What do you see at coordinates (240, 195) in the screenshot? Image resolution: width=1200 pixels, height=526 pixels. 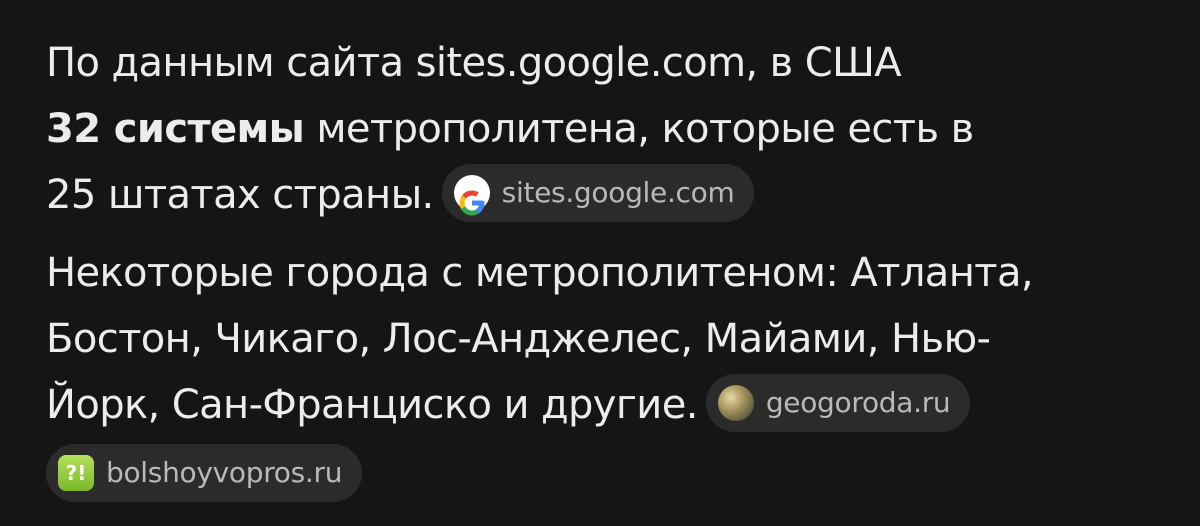 I see `answer-line-text: 25 штатах страны.` at bounding box center [240, 195].